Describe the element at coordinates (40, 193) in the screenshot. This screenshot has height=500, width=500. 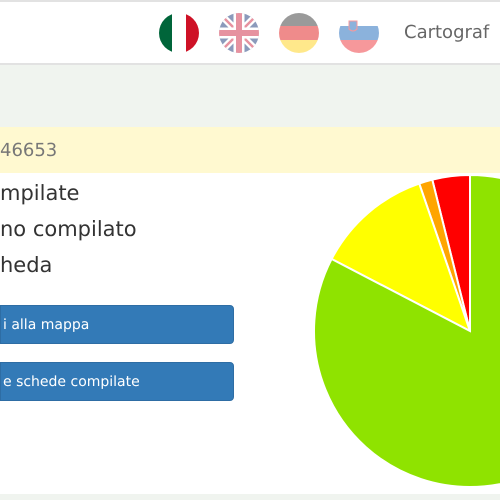
I see `summary-text: mpilate` at that location.